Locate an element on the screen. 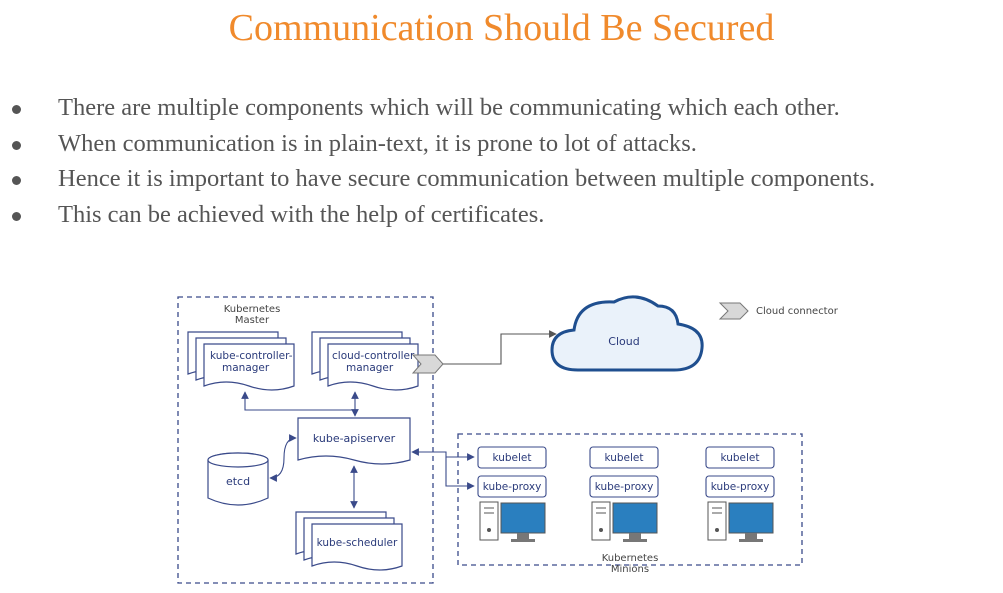 This screenshot has height=593, width=1003. etcd-label: etcd is located at coordinates (238, 481).